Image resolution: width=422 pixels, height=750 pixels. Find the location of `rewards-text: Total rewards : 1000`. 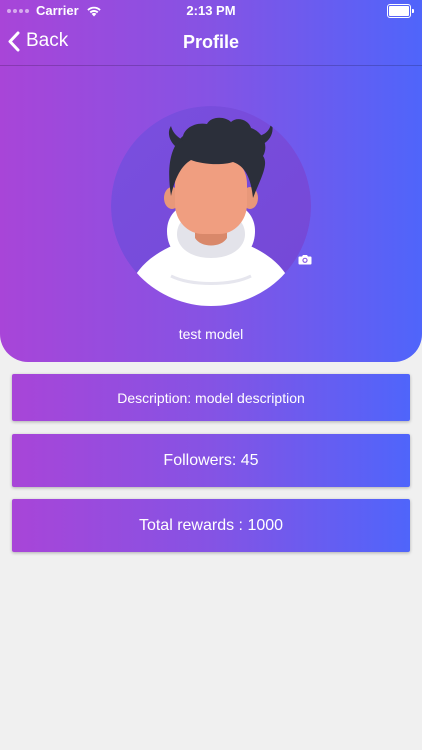

rewards-text: Total rewards : 1000 is located at coordinates (211, 525).